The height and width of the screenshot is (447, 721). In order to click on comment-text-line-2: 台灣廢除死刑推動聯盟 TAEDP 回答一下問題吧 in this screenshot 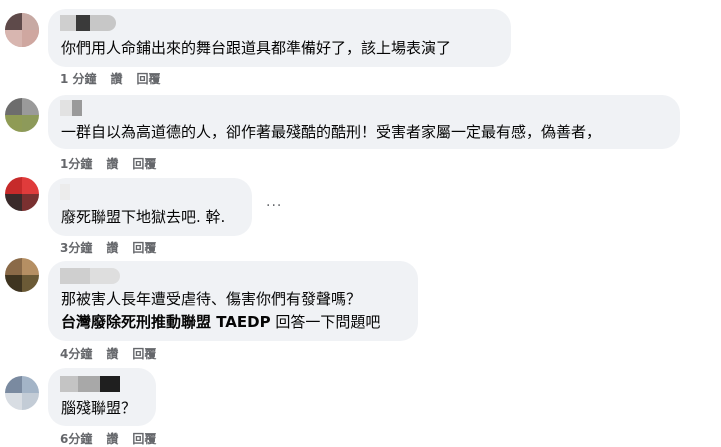, I will do `click(220, 322)`.